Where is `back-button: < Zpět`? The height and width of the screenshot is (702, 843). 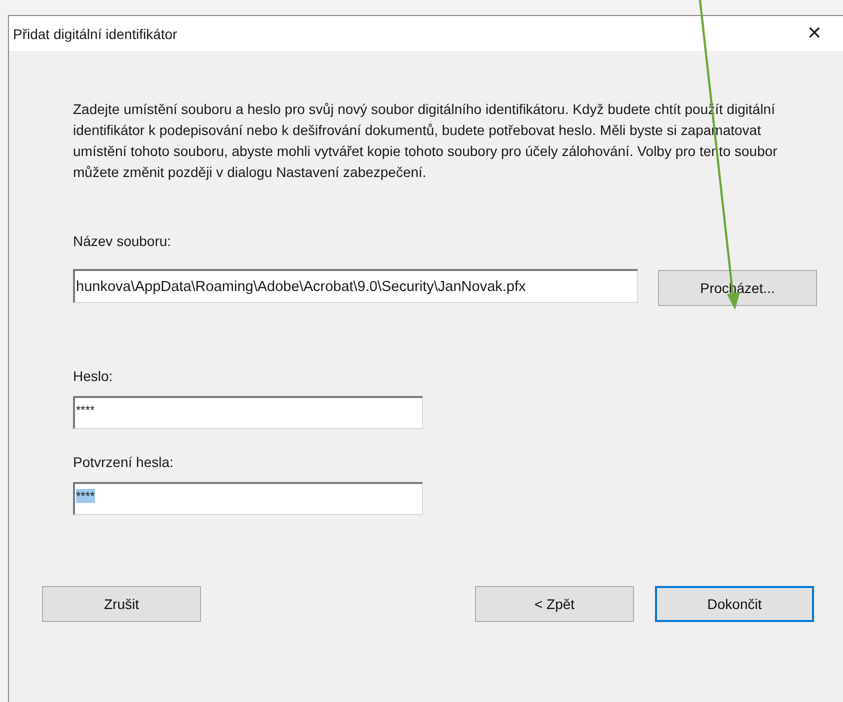 back-button: < Zpět is located at coordinates (554, 604).